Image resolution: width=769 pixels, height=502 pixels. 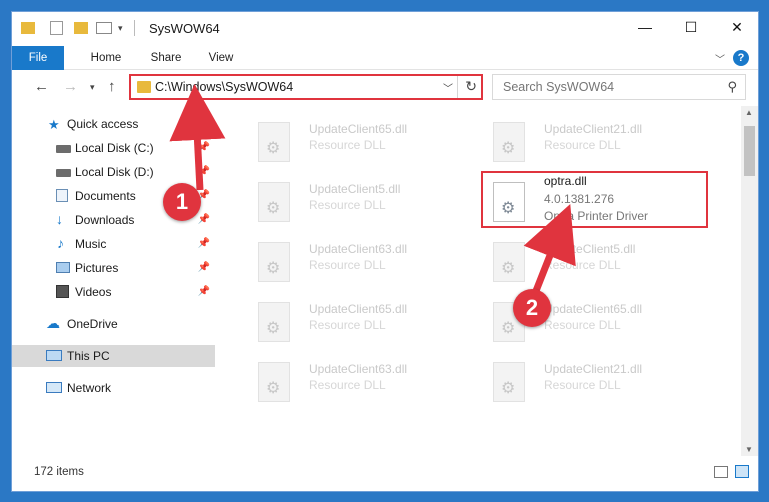 I want to click on search-icon: ⚲, so click(x=732, y=87).